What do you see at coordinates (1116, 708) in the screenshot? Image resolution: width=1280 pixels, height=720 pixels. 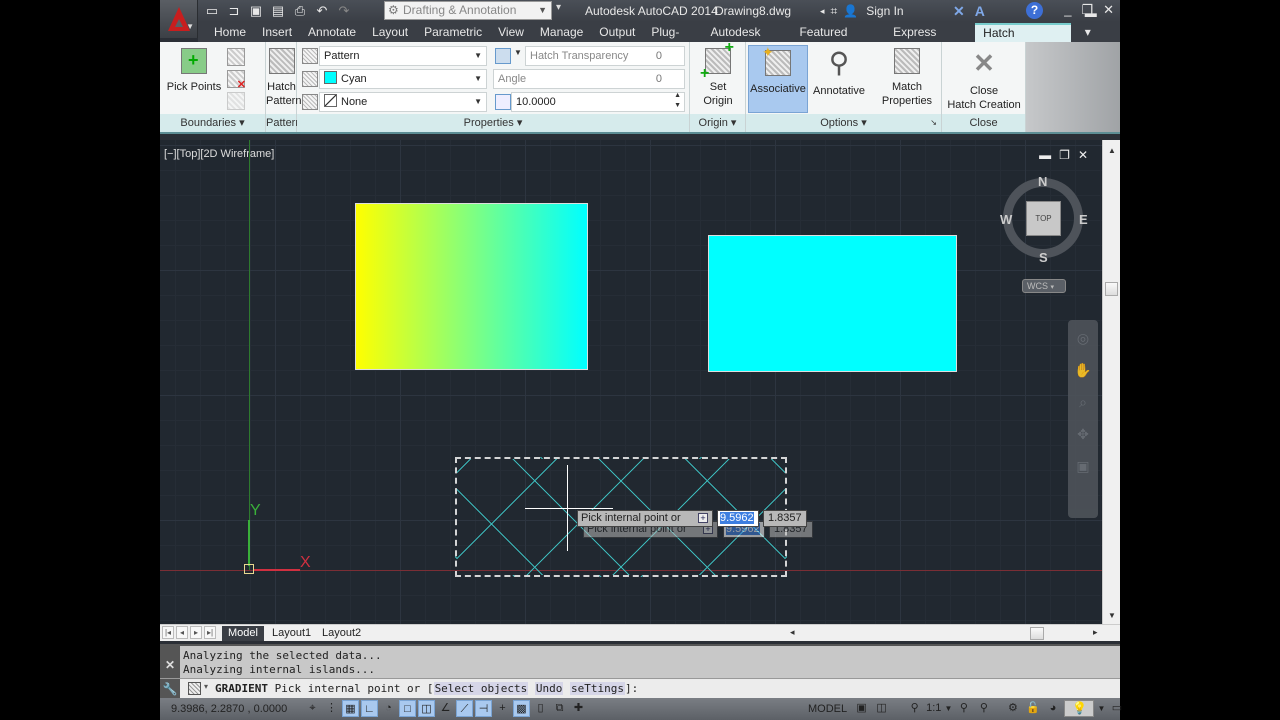 I see `clean-screen-icon: ▭` at bounding box center [1116, 708].